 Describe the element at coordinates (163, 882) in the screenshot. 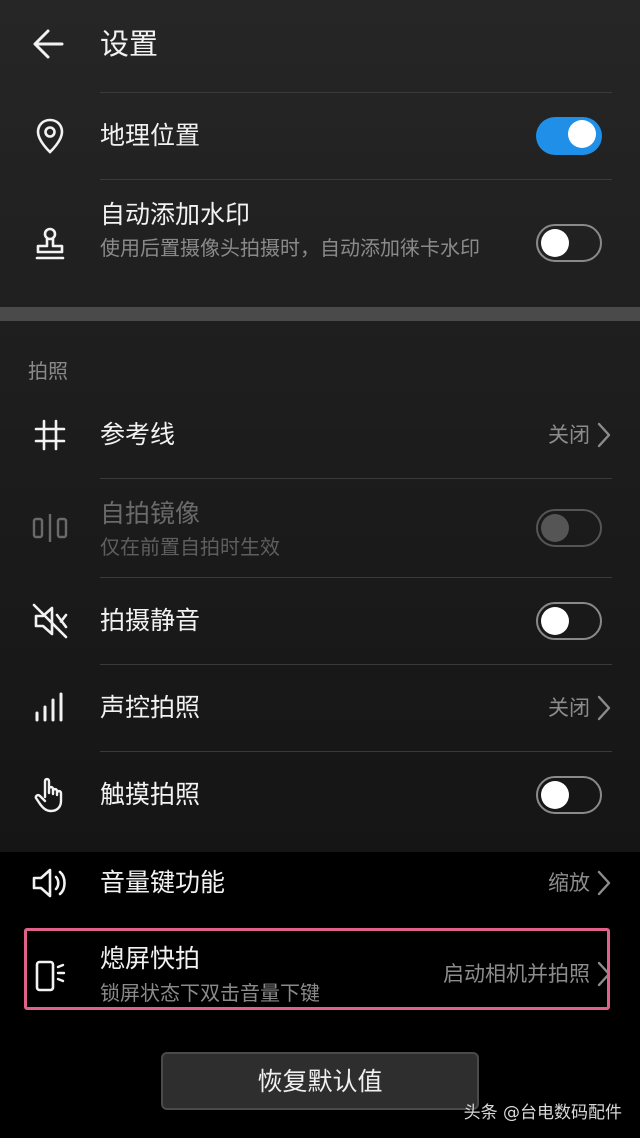

I see `setting-label: 音量键功能` at that location.